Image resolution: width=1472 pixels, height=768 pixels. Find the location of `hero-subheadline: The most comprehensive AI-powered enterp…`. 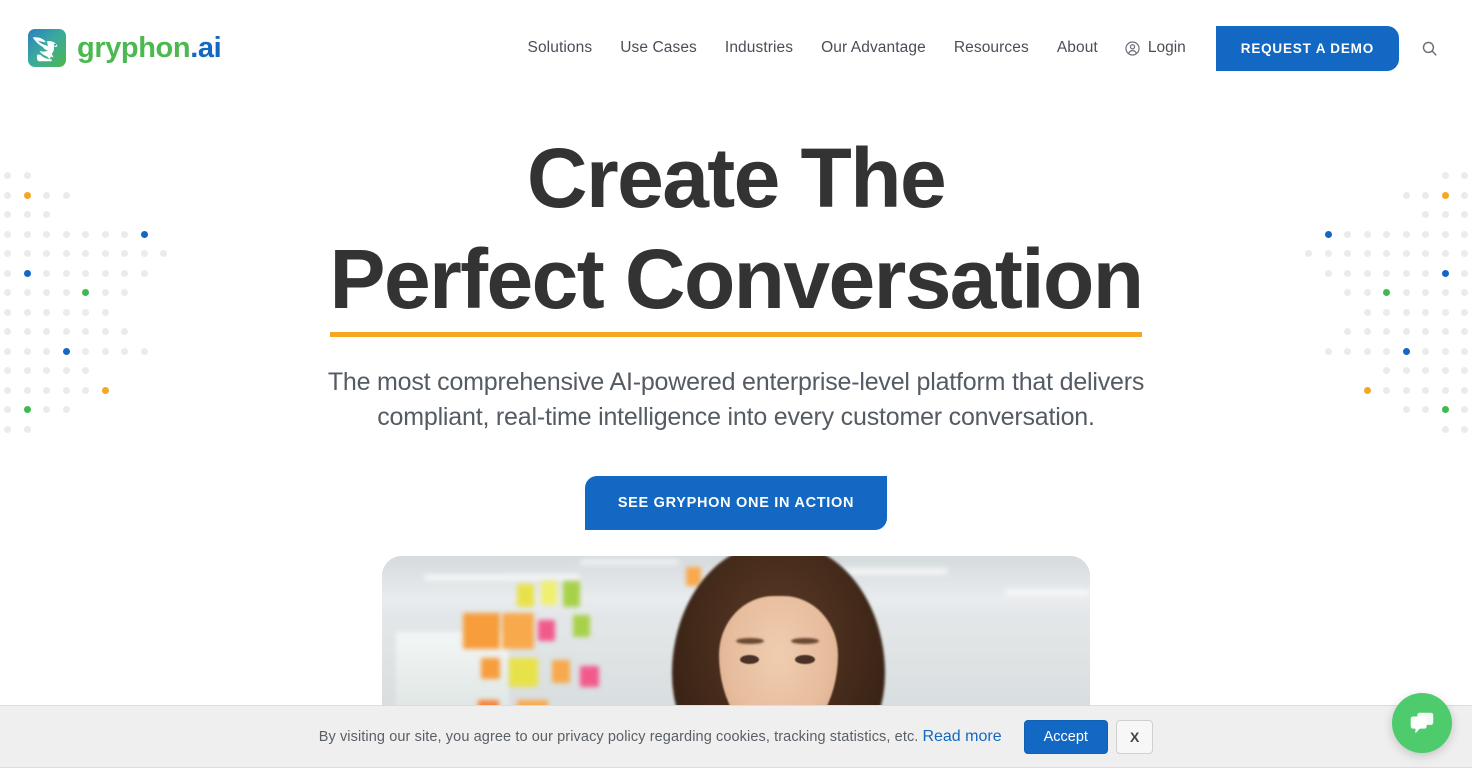

hero-subheadline: The most comprehensive AI-powered enterp… is located at coordinates (736, 399).